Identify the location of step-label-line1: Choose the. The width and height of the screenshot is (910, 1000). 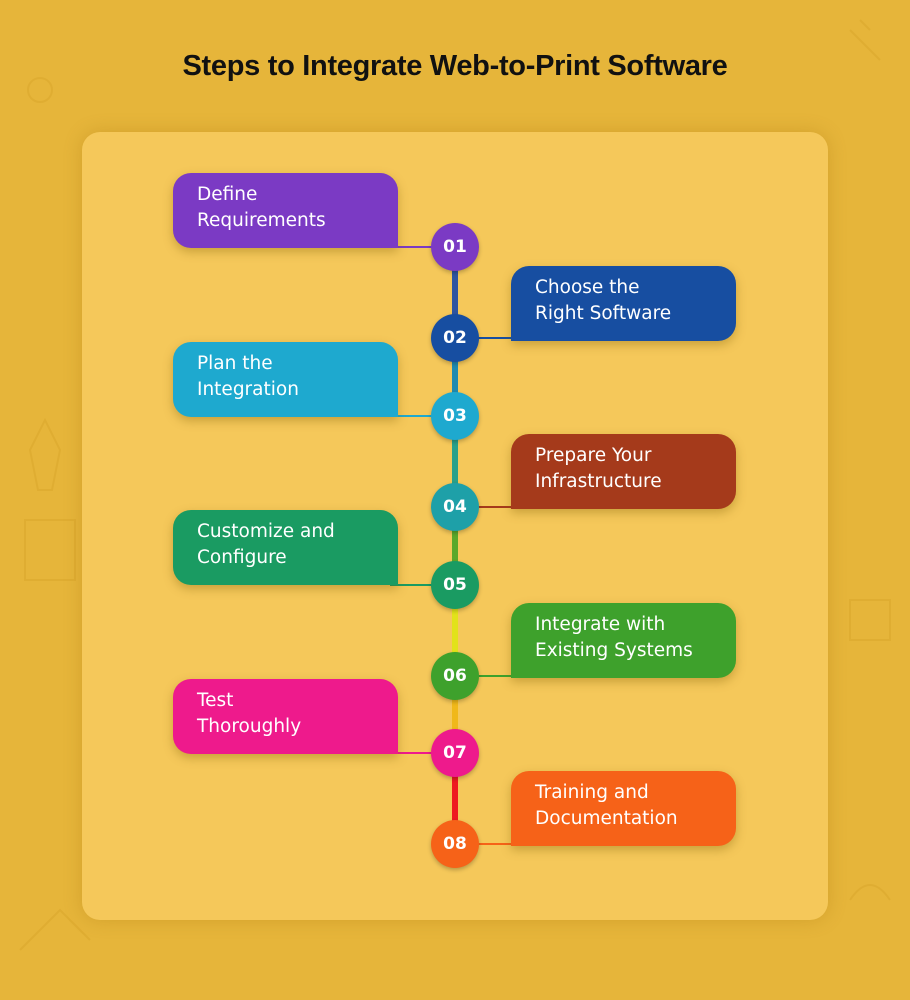
(587, 287).